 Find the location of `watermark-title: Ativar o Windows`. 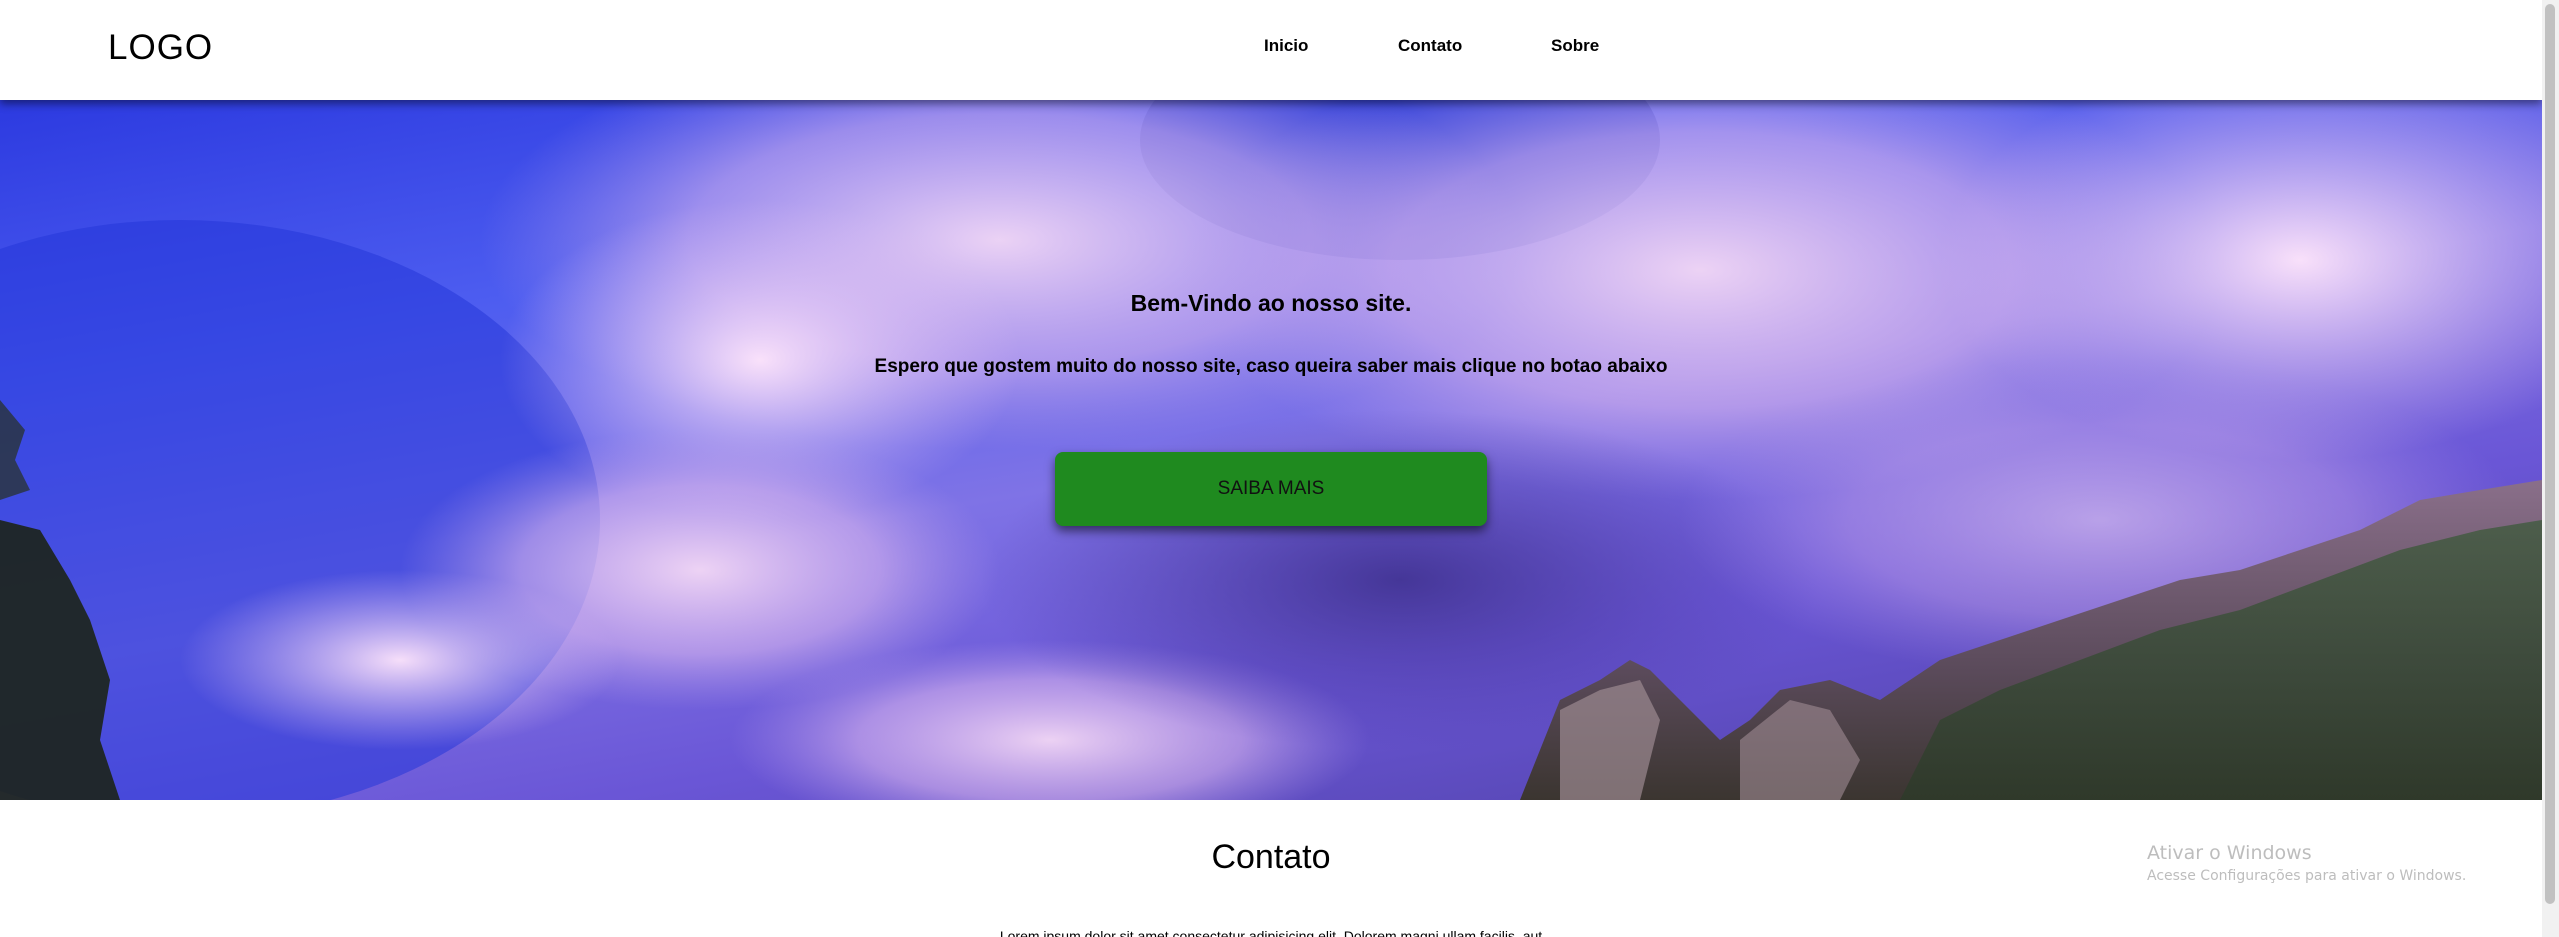

watermark-title: Ativar o Windows is located at coordinates (2229, 853).